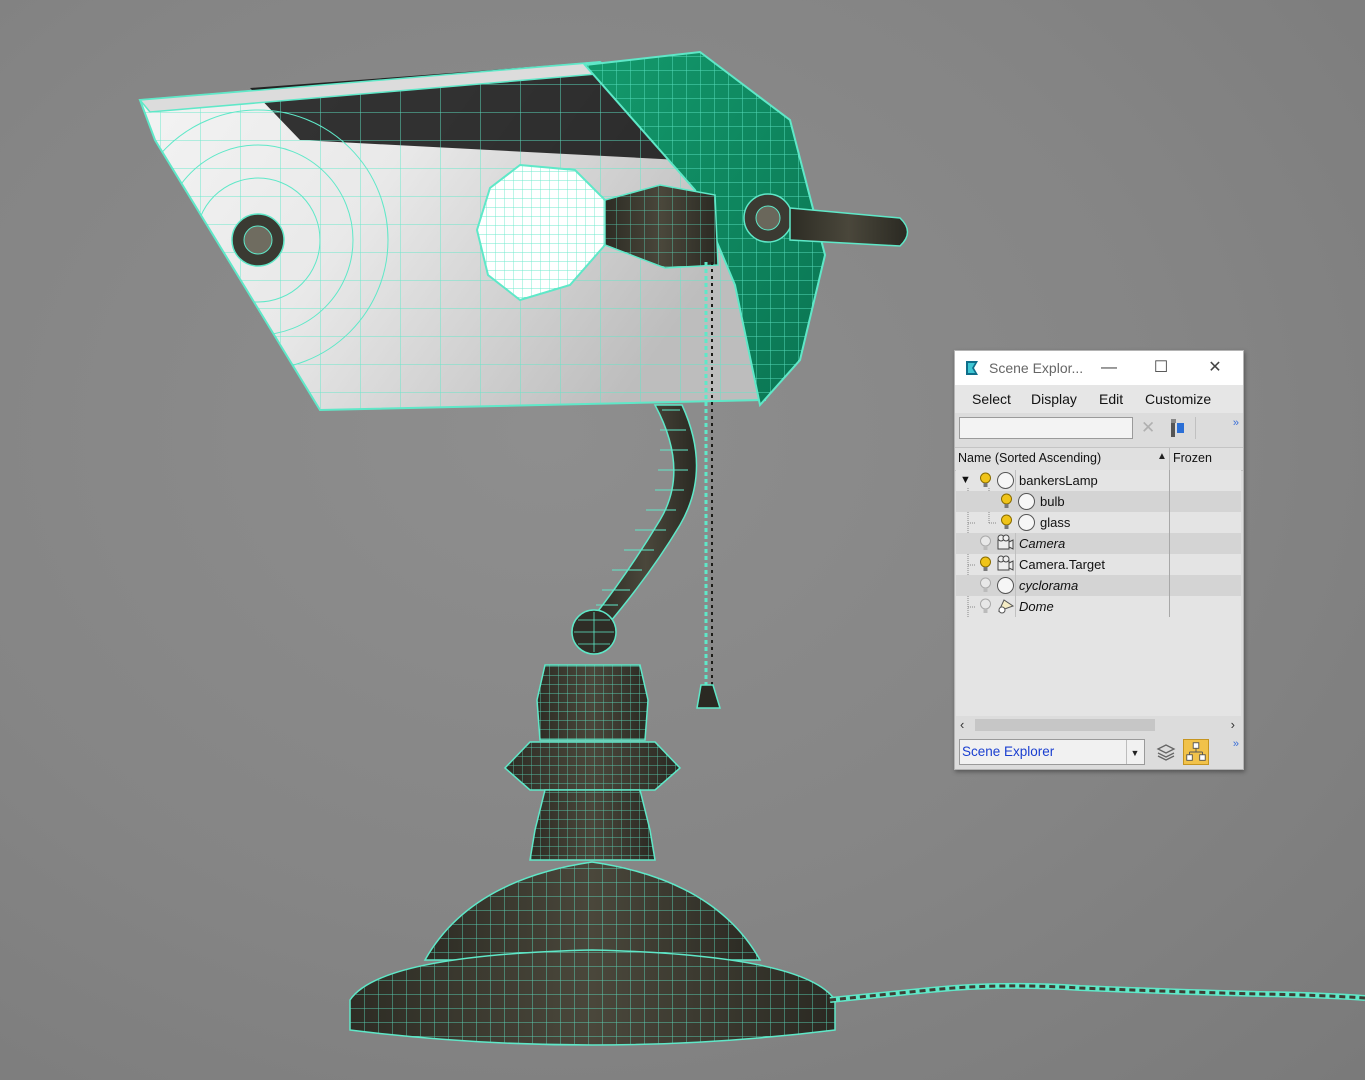 This screenshot has width=1365, height=1080. Describe the element at coordinates (1098, 585) in the screenshot. I see `tree-row: cyclorama` at that location.